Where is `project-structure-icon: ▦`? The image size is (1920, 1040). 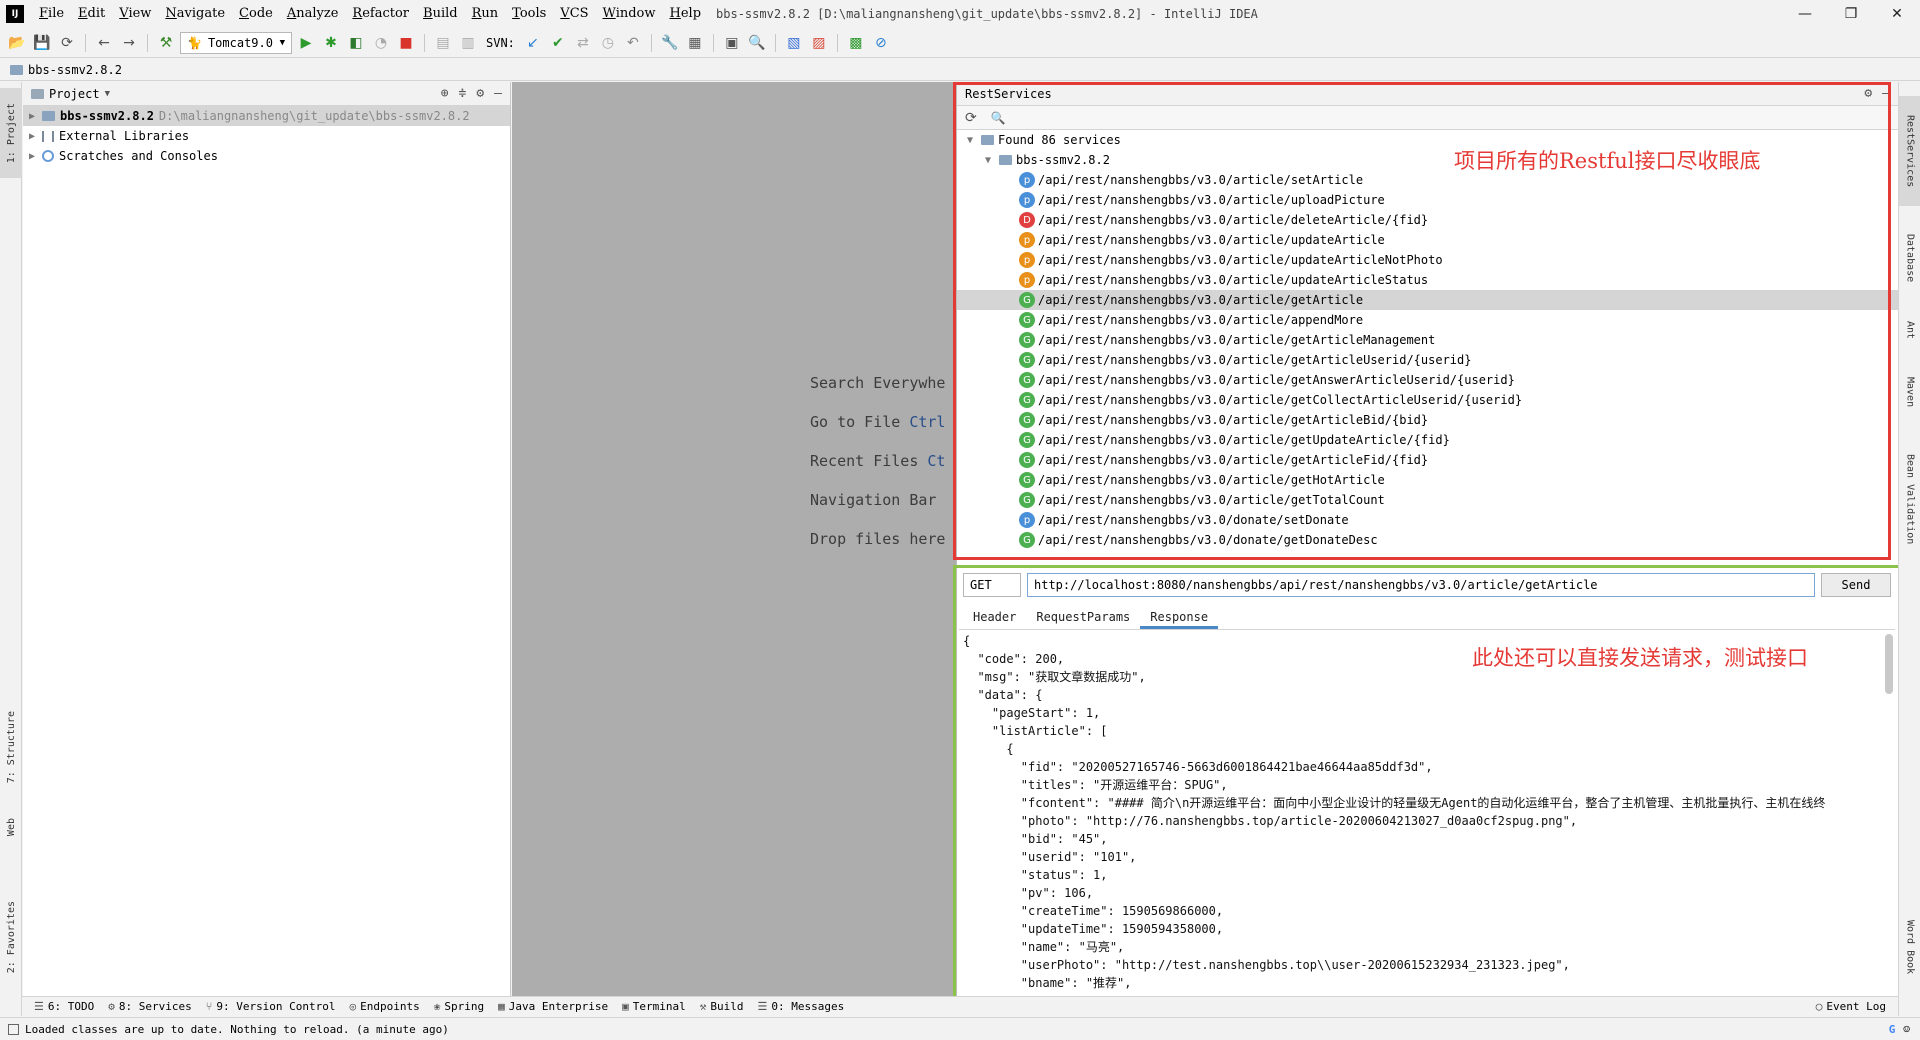
project-structure-icon: ▦ is located at coordinates (695, 43).